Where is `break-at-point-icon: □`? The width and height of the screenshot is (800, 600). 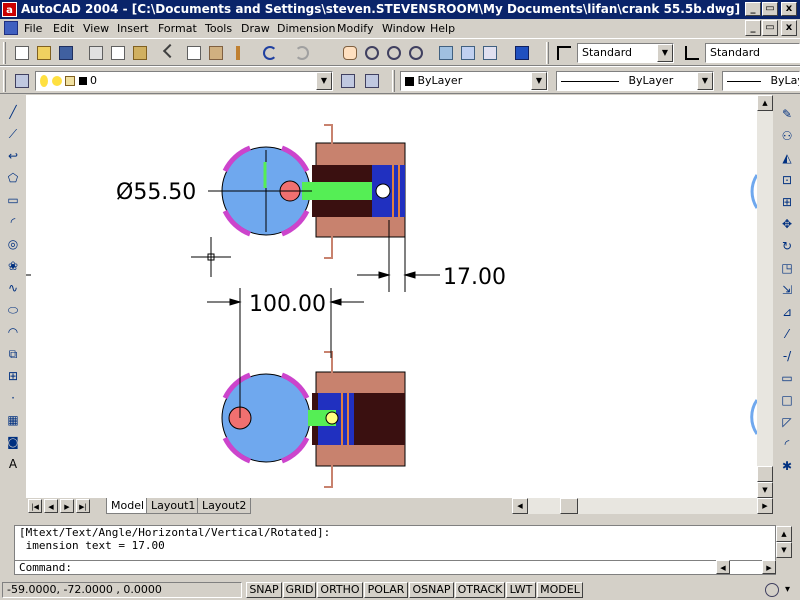 break-at-point-icon: □ is located at coordinates (787, 400).